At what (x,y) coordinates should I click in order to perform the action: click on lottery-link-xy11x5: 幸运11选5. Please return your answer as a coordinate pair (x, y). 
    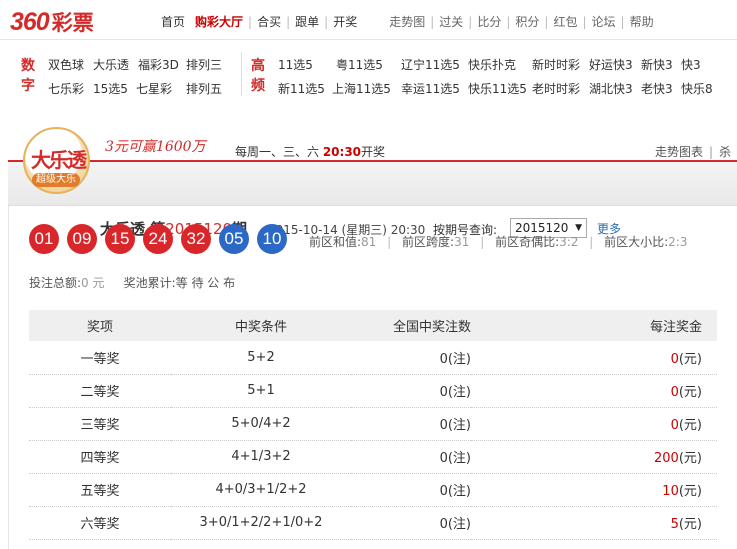
    Looking at the image, I should click on (430, 88).